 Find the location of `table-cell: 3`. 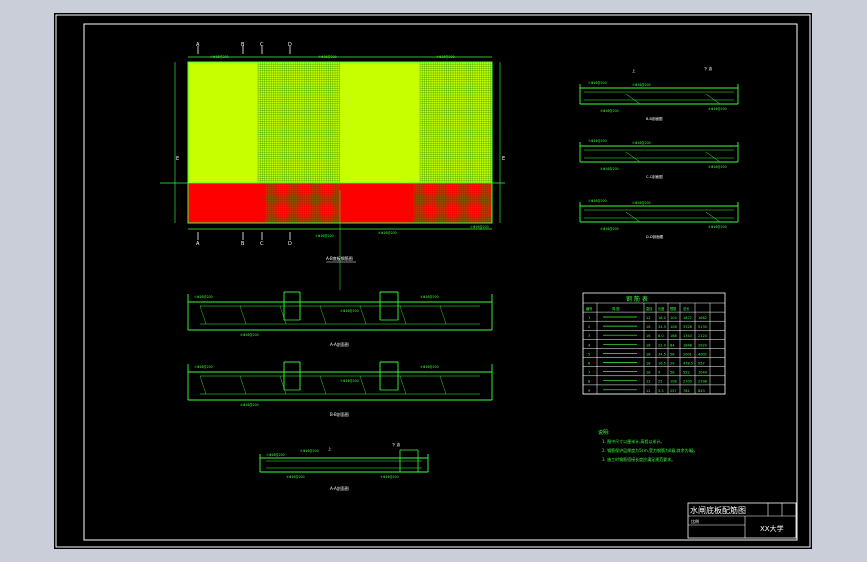

table-cell: 3 is located at coordinates (589, 336).